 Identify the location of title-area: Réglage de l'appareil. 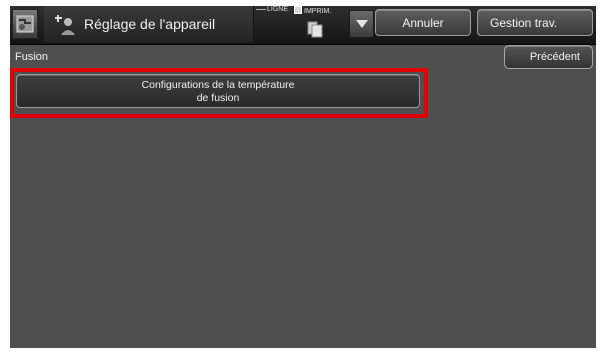
(149, 24).